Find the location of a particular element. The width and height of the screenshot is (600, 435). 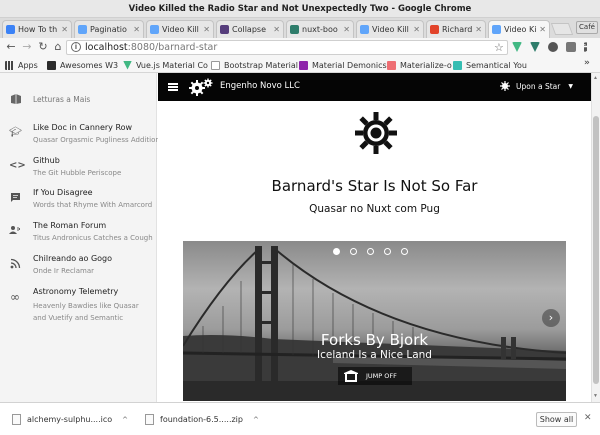

tab-4: nuxt-boo ✕ is located at coordinates (320, 29).